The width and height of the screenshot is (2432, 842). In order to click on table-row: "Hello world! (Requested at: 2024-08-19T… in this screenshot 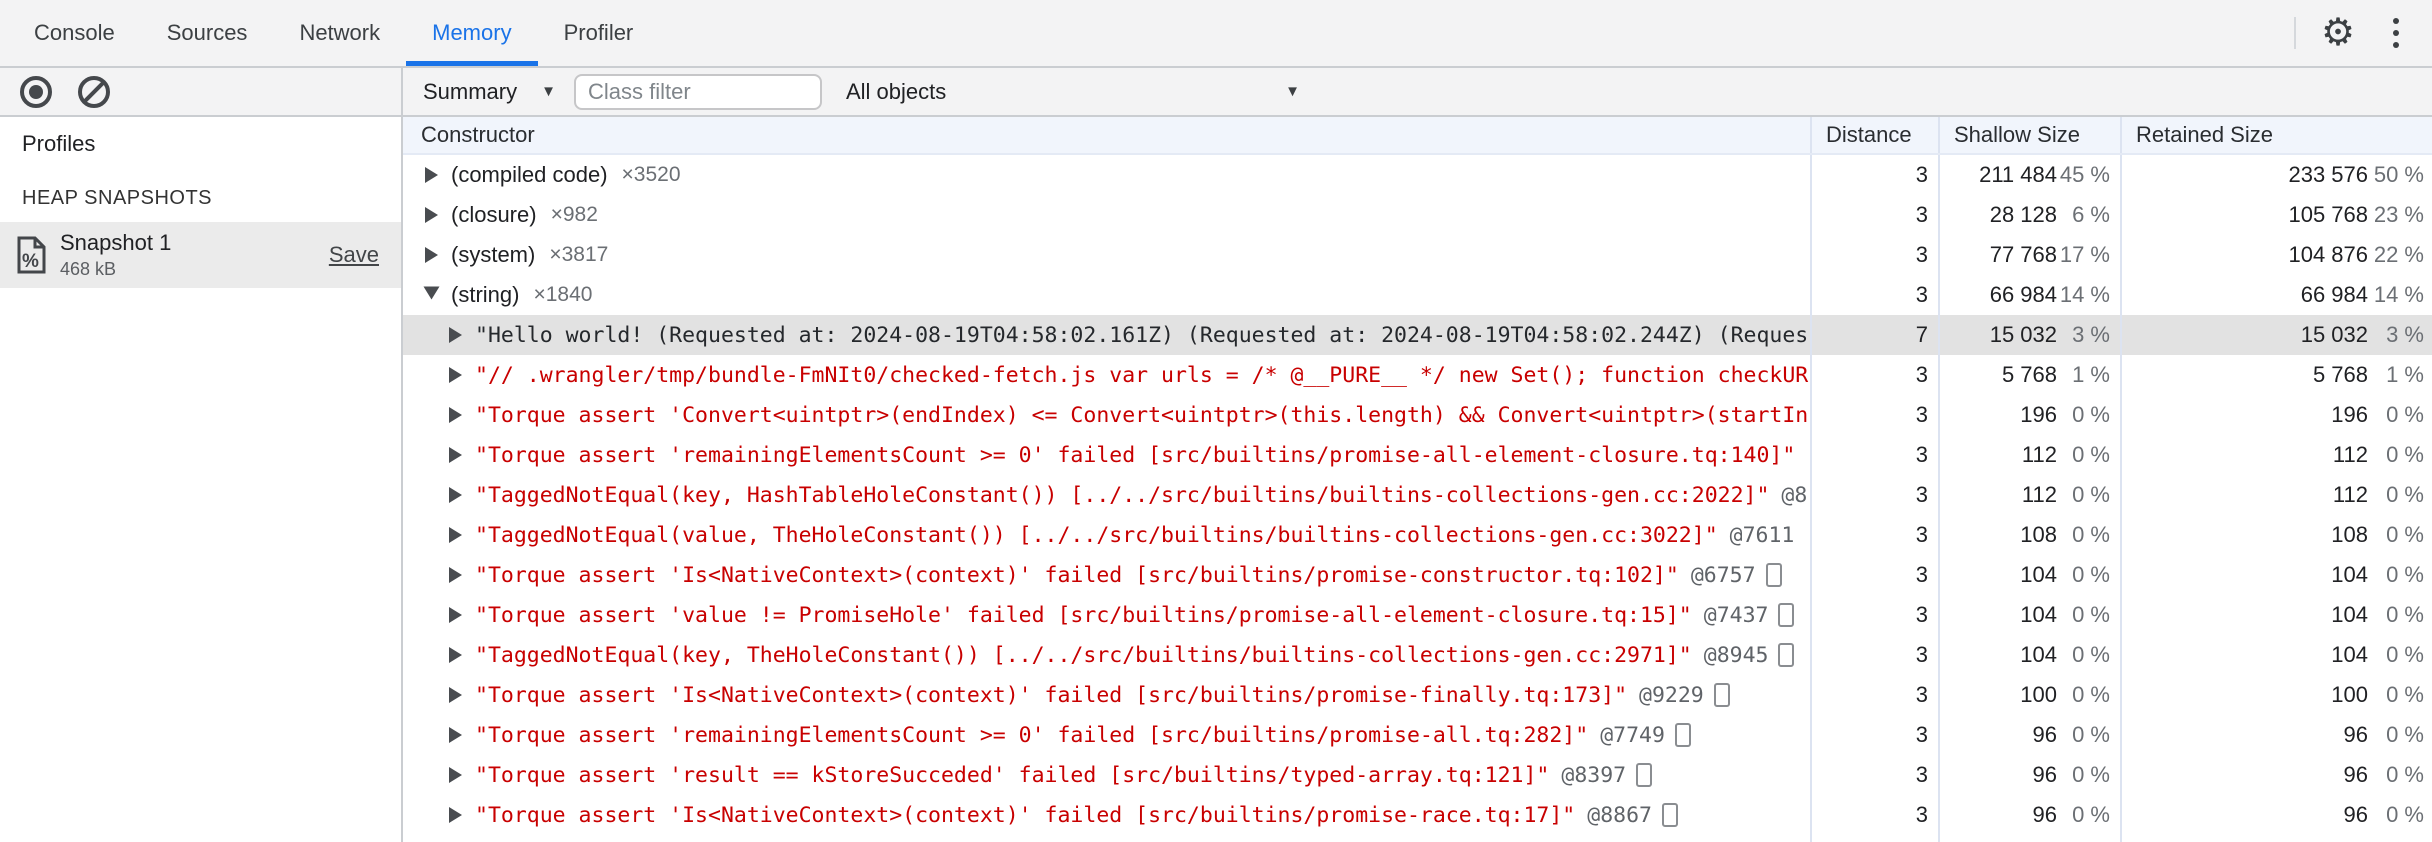, I will do `click(1417, 335)`.